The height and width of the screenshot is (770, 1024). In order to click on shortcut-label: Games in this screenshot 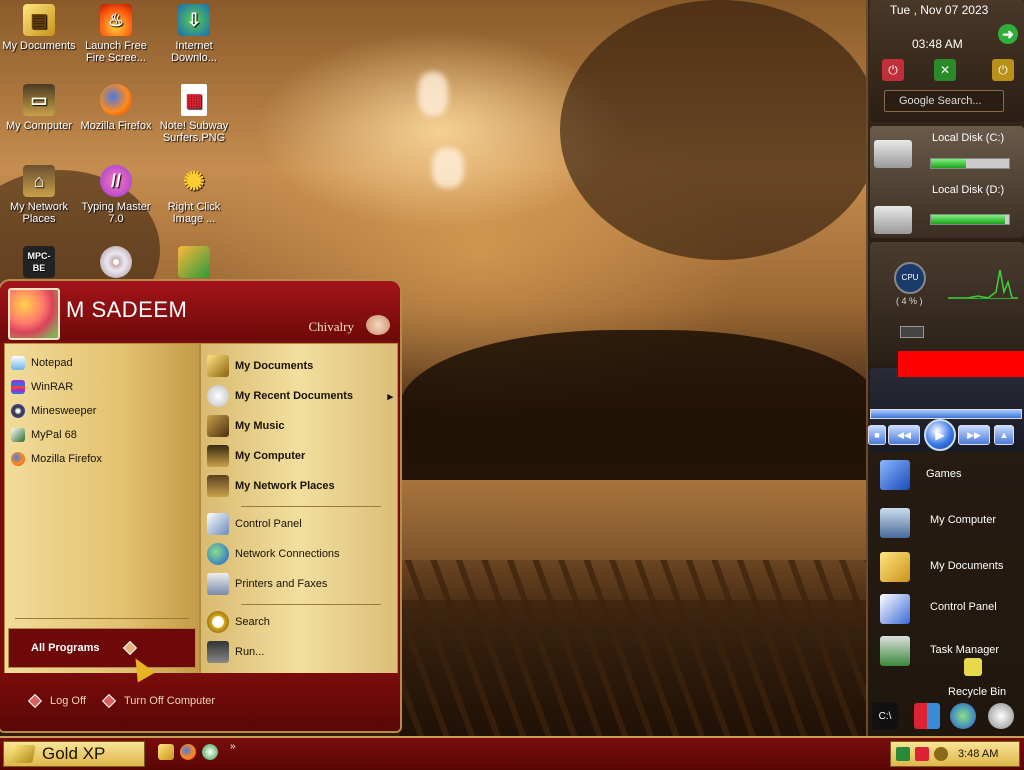, I will do `click(944, 474)`.